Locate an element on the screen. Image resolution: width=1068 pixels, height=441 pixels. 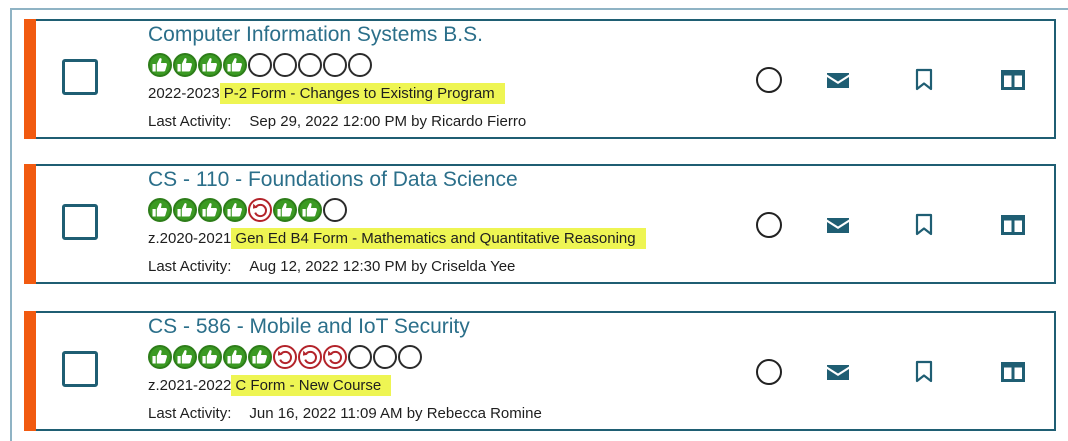
academic-year: z.2021-2022 is located at coordinates (190, 385).